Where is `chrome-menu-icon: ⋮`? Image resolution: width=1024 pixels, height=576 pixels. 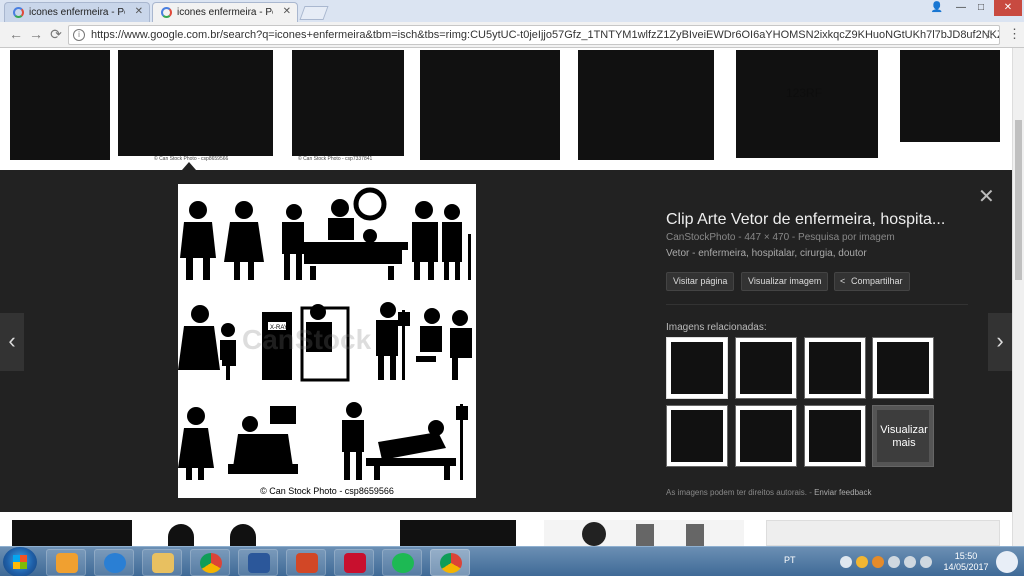
chrome-menu-icon: ⋮ is located at coordinates (1014, 34).